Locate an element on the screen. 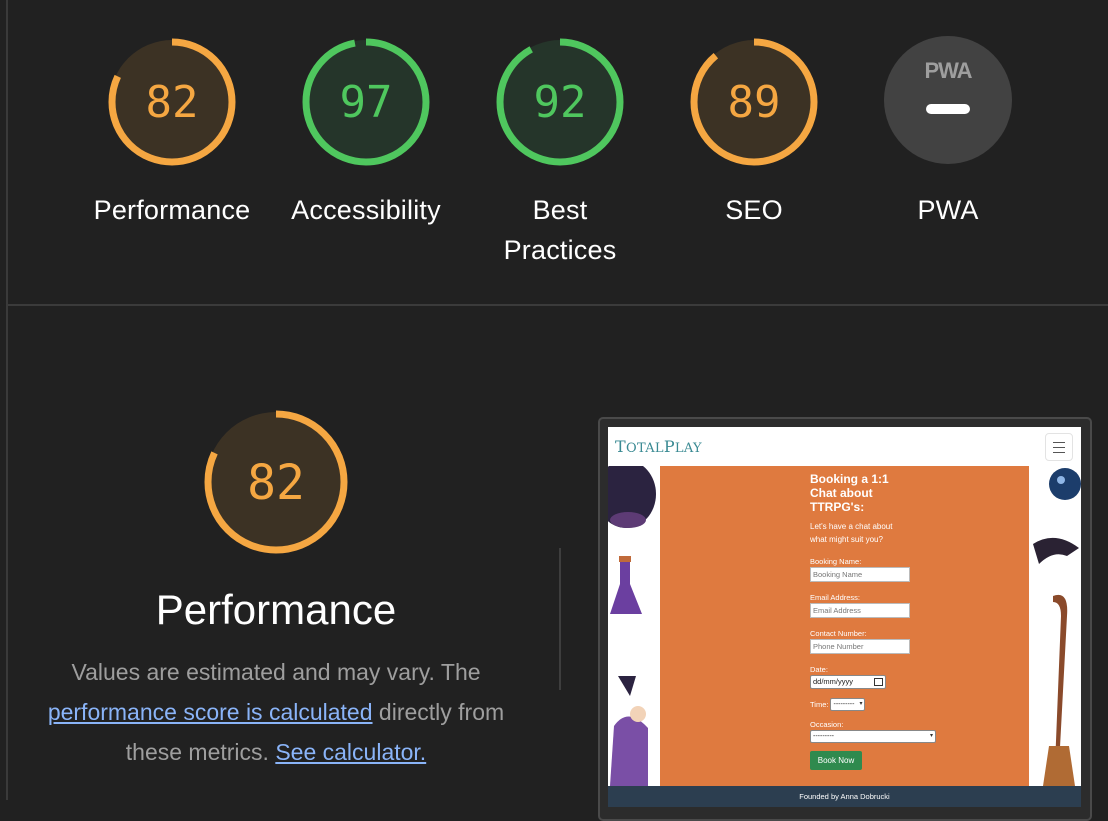 The width and height of the screenshot is (1108, 821). screenshot-navbar: TOTALPLAY is located at coordinates (844, 446).